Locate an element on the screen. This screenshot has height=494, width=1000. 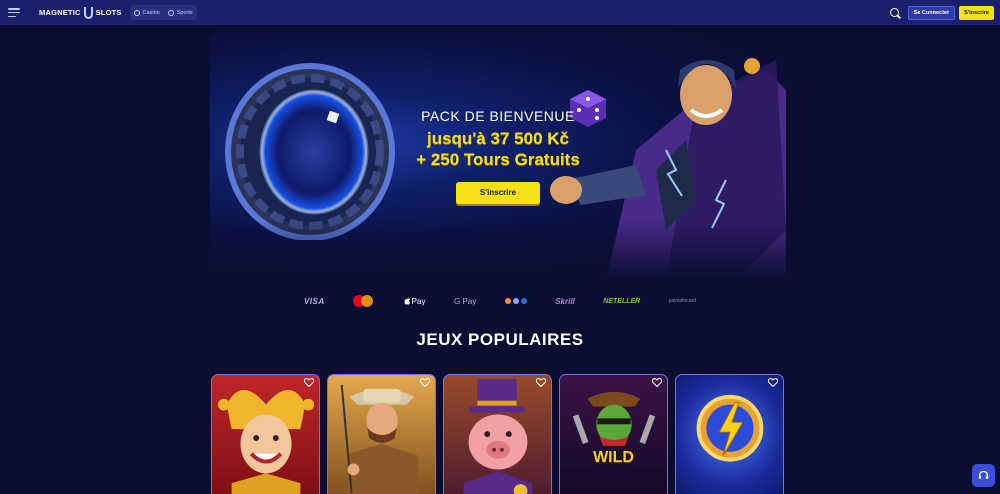
ethereum-icon is located at coordinates (515, 301).